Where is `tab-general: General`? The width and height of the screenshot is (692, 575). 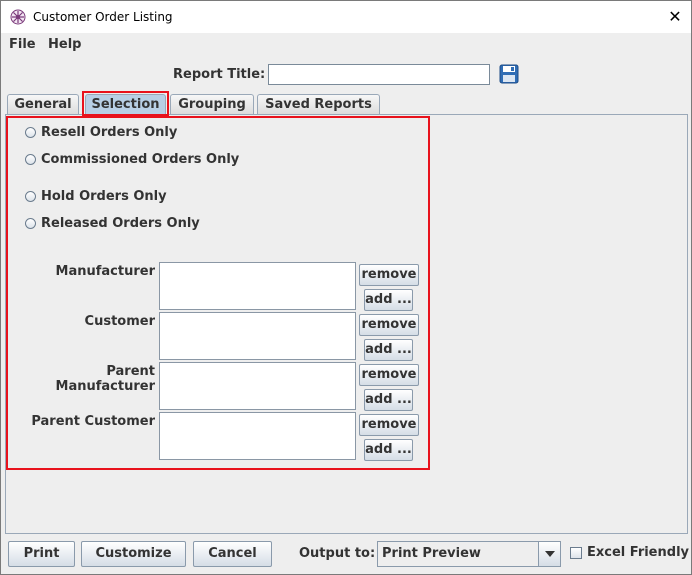 tab-general: General is located at coordinates (43, 104).